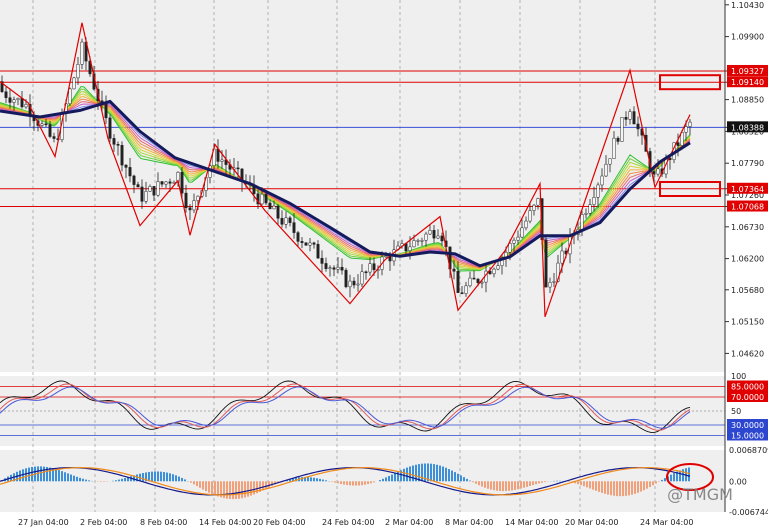  Describe the element at coordinates (747, 71) in the screenshot. I see `price-label-text: 1.09327` at that location.